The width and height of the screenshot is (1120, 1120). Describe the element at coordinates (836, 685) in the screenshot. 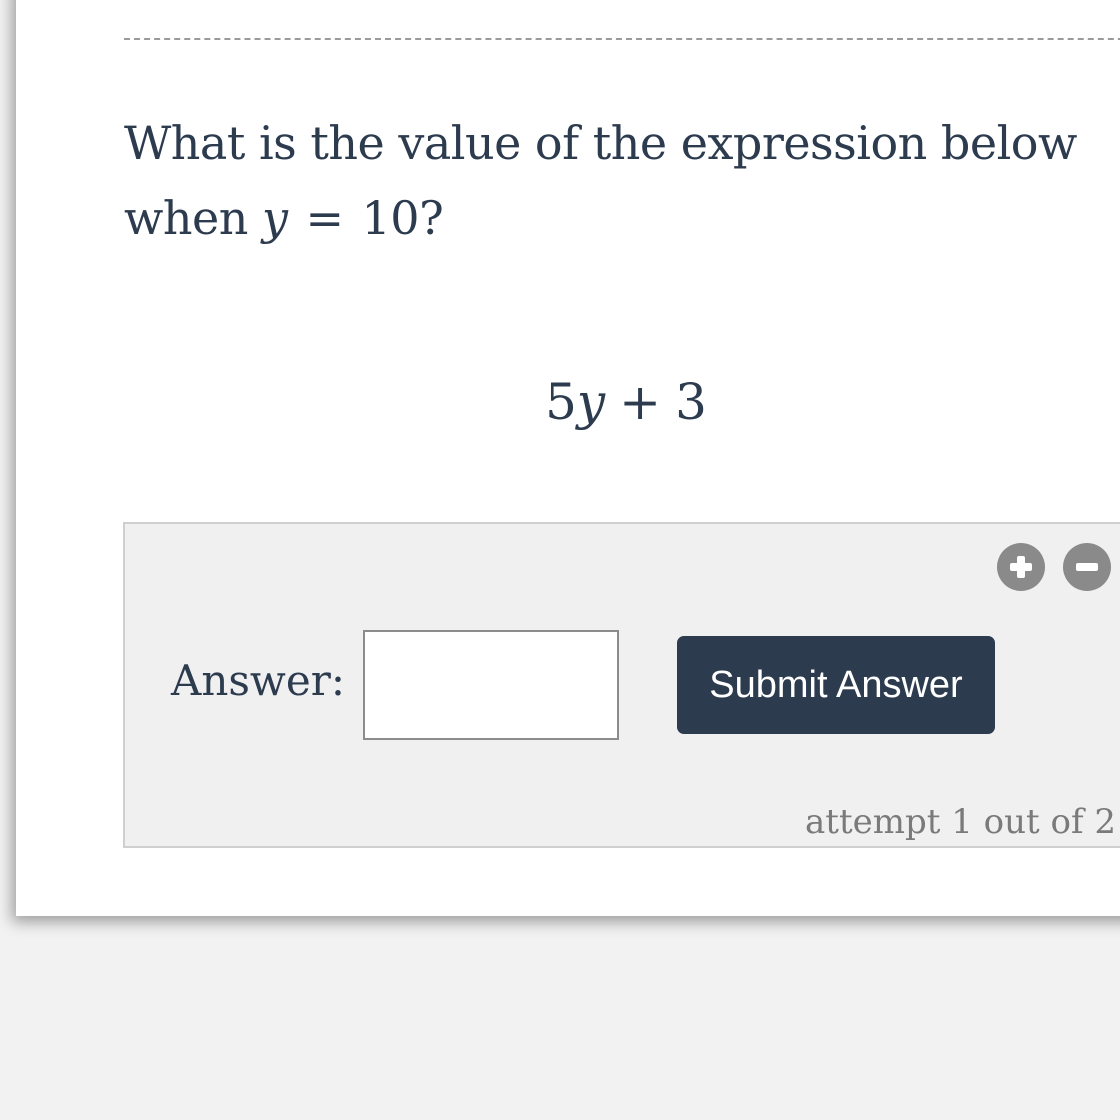

I see `submit-answer-button: Submit Answer` at that location.